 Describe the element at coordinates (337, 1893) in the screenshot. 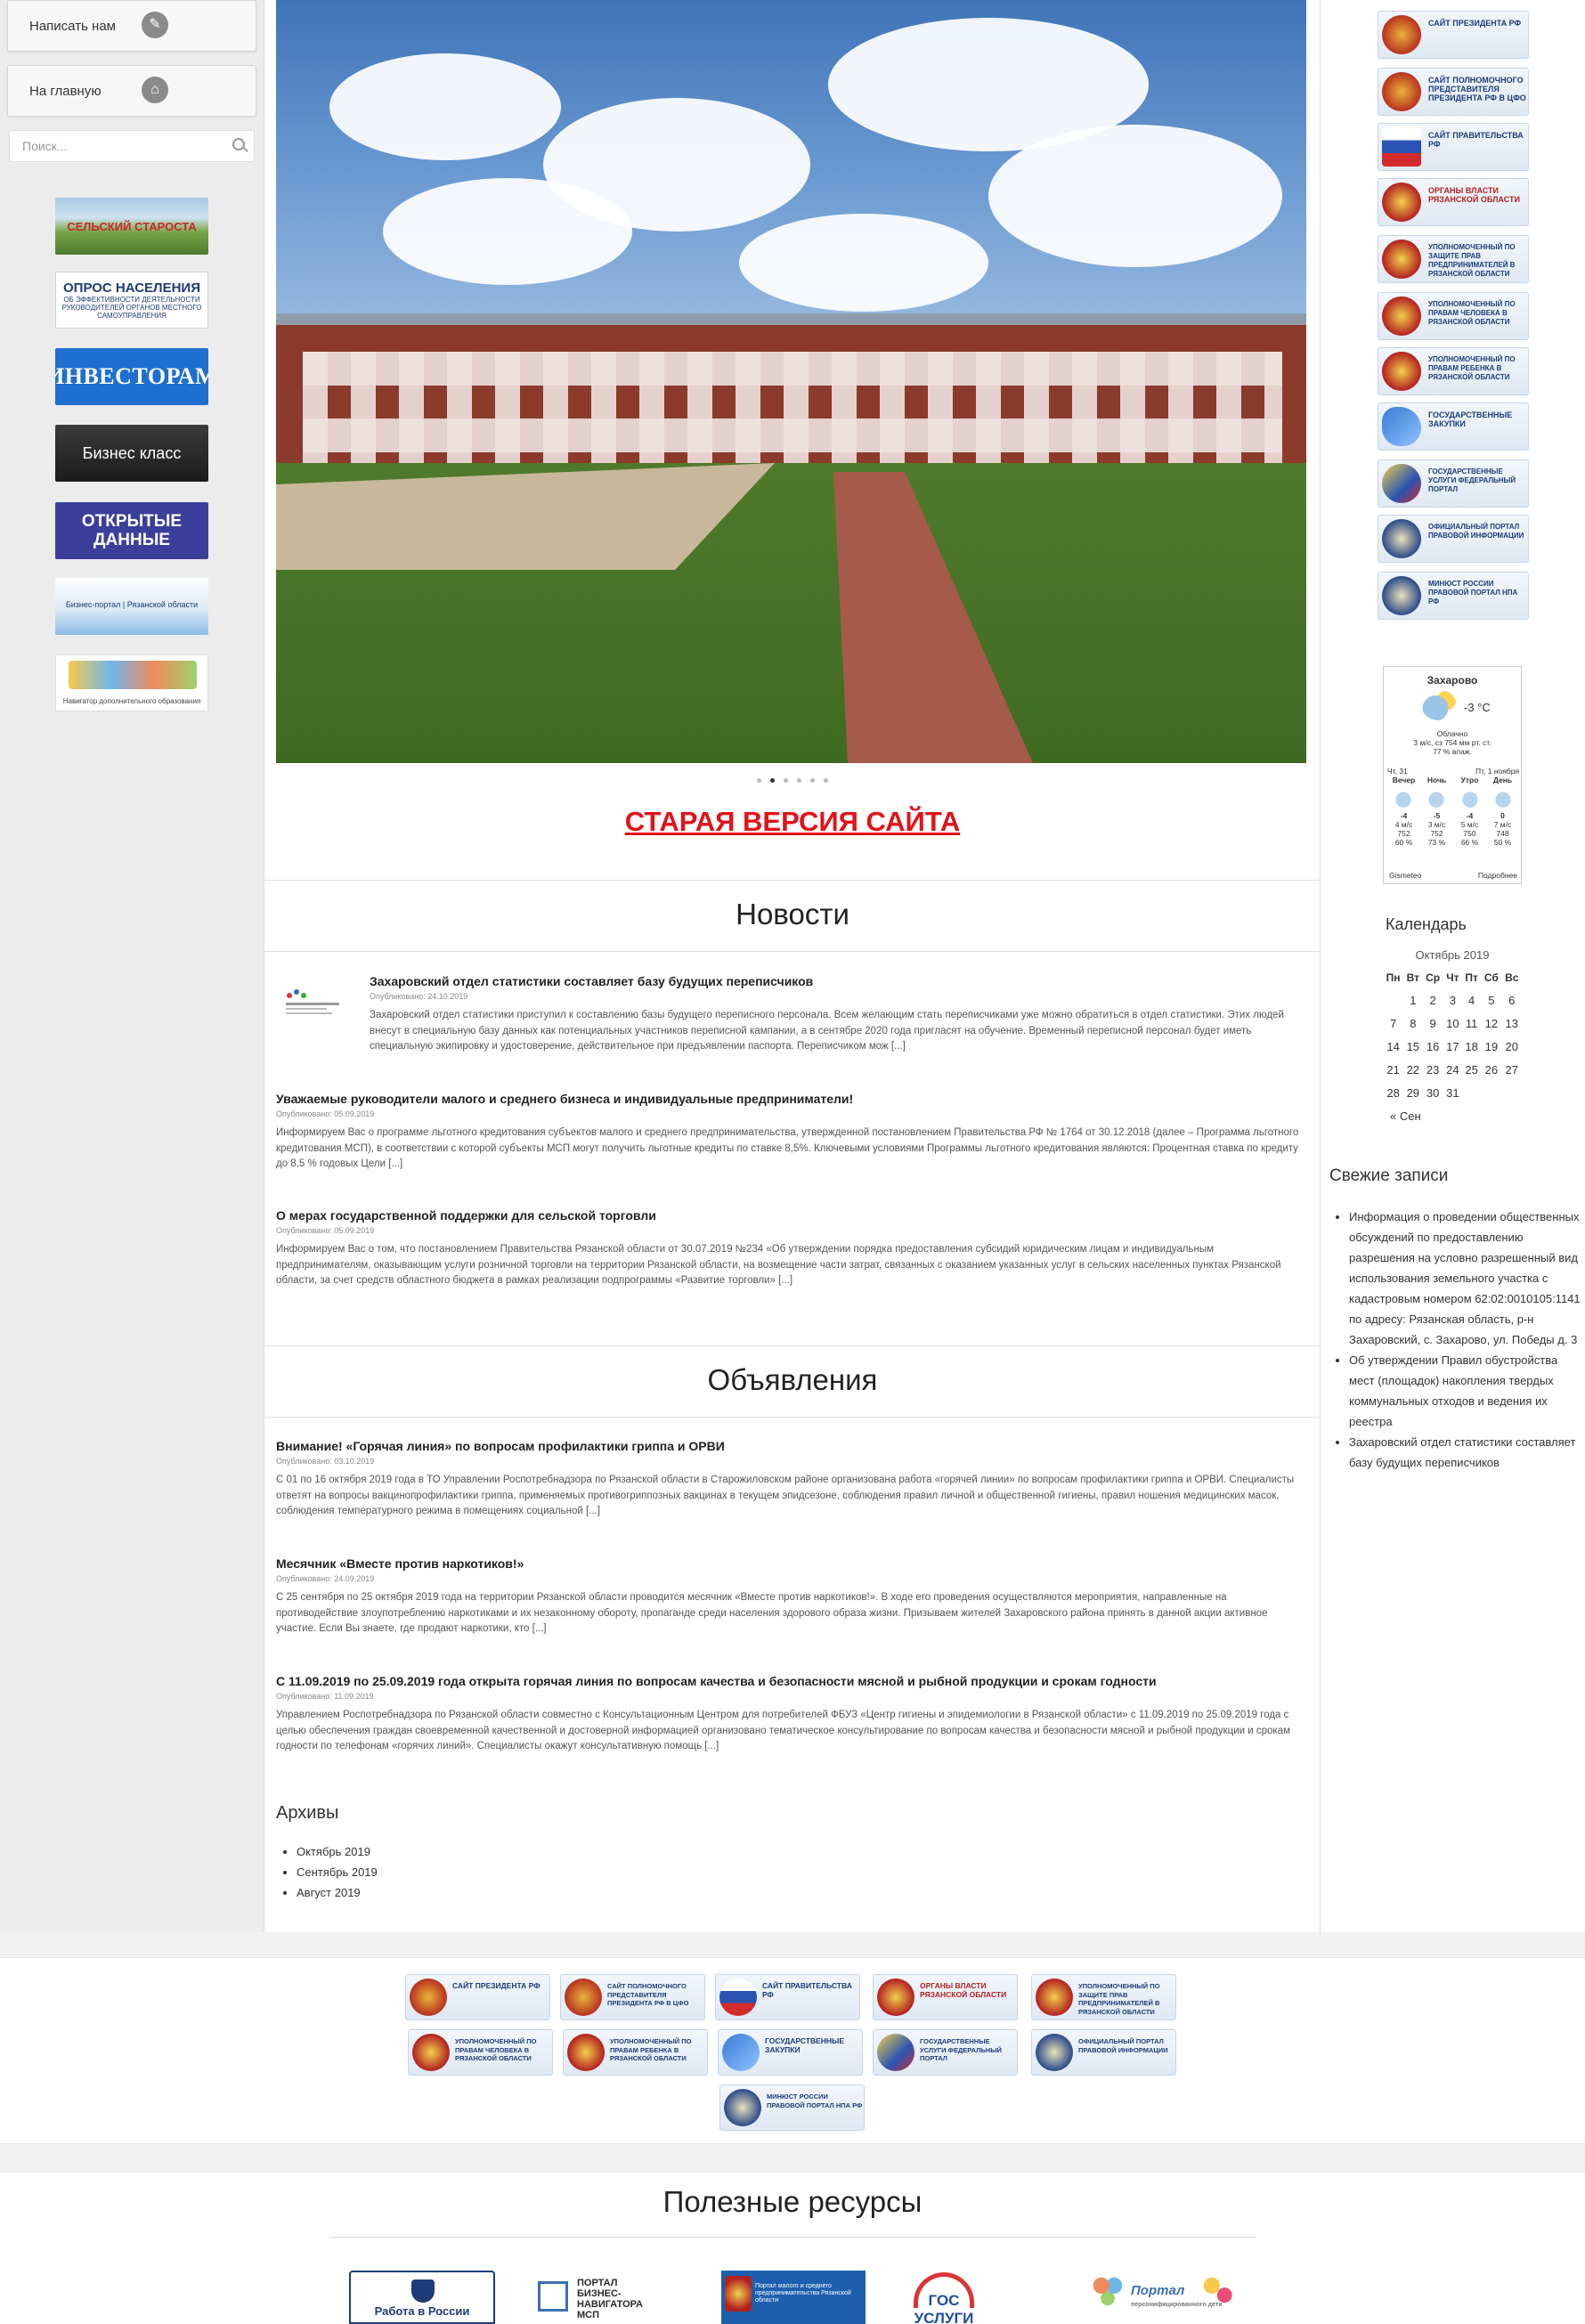

I see `archive-link: Август 2019` at that location.